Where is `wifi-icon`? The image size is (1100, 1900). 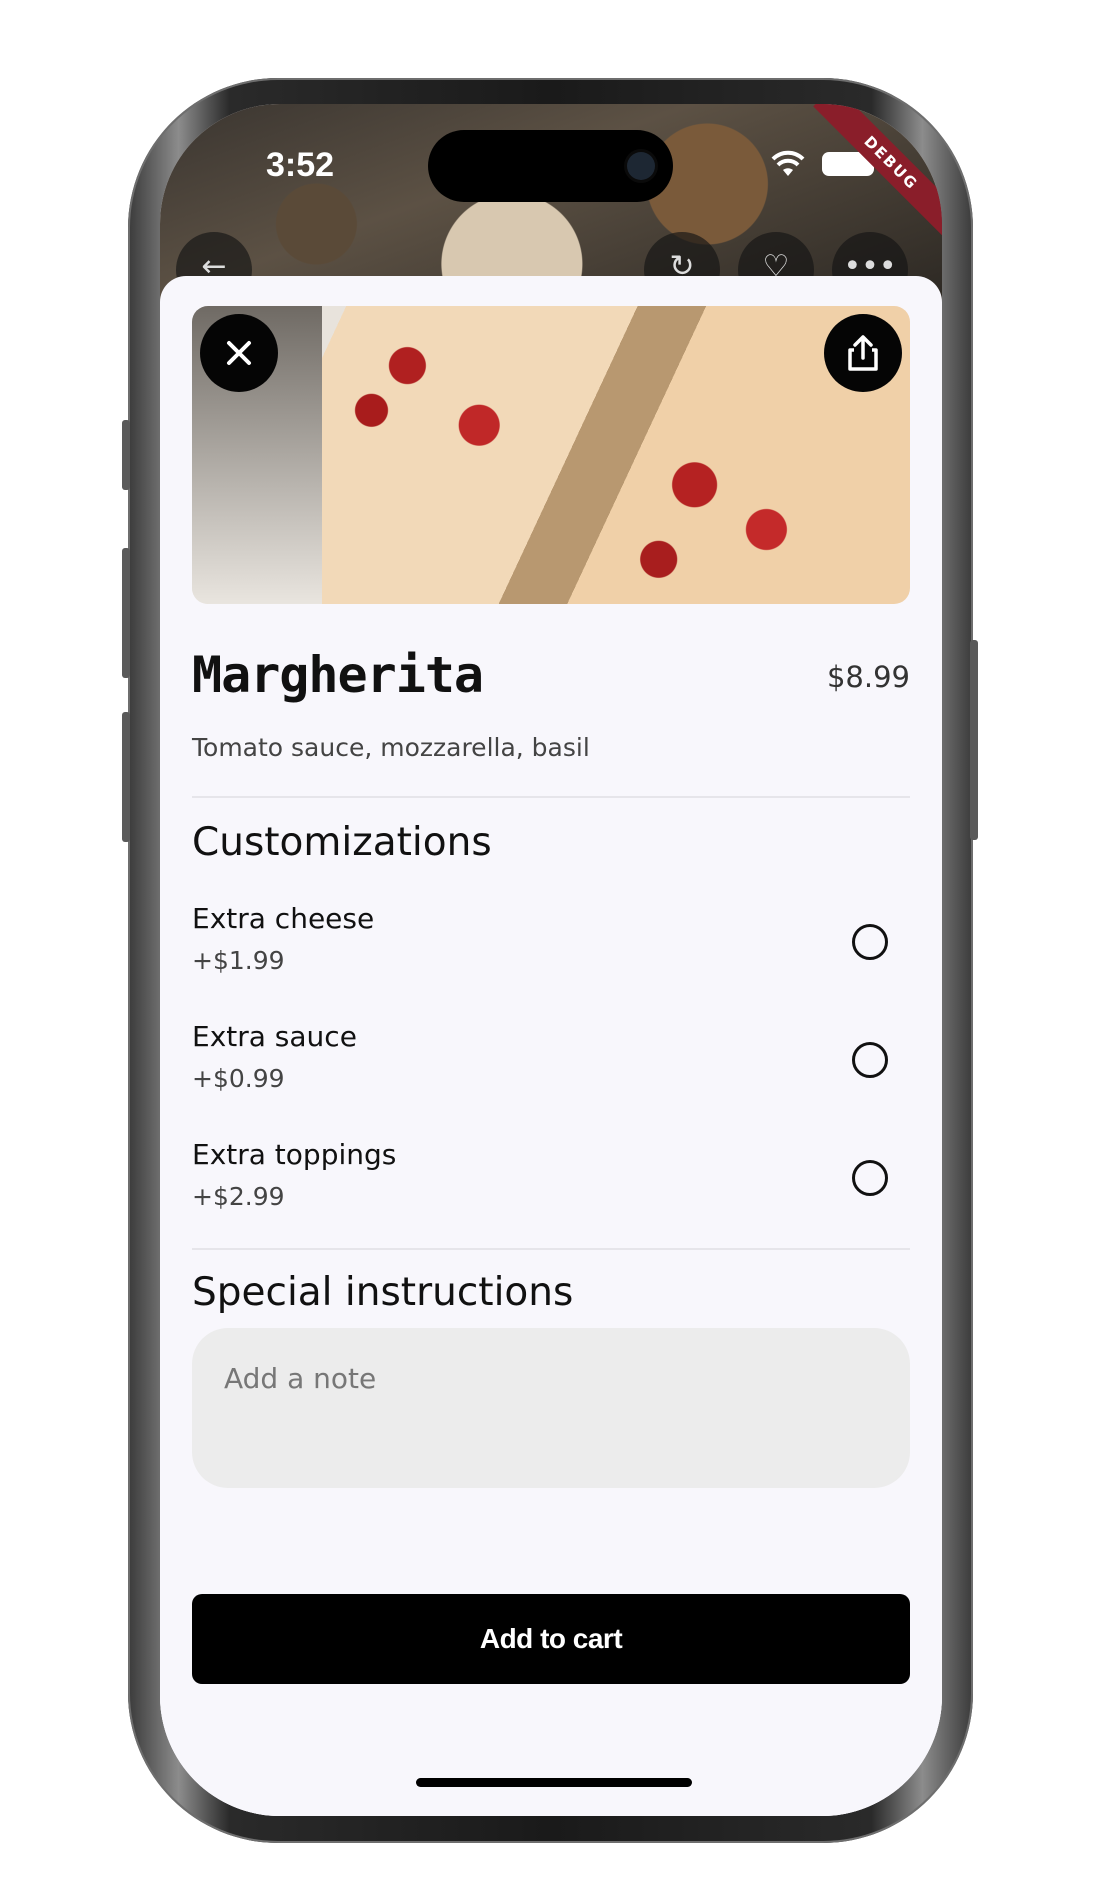 wifi-icon is located at coordinates (788, 163).